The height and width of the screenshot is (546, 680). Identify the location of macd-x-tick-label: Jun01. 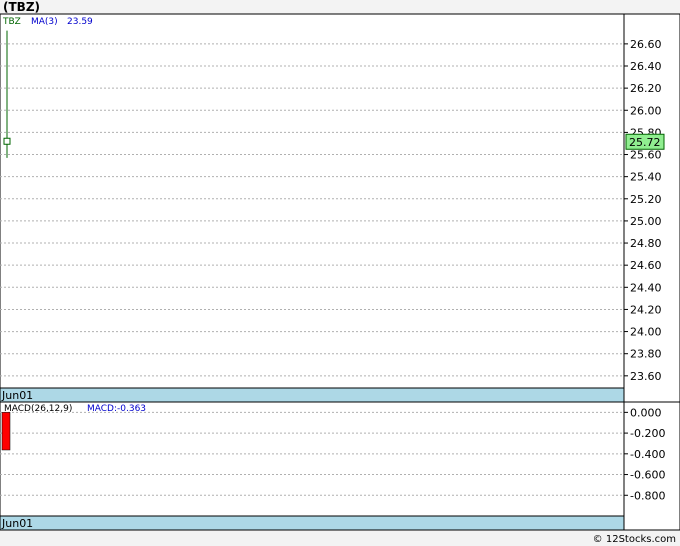
(17, 523).